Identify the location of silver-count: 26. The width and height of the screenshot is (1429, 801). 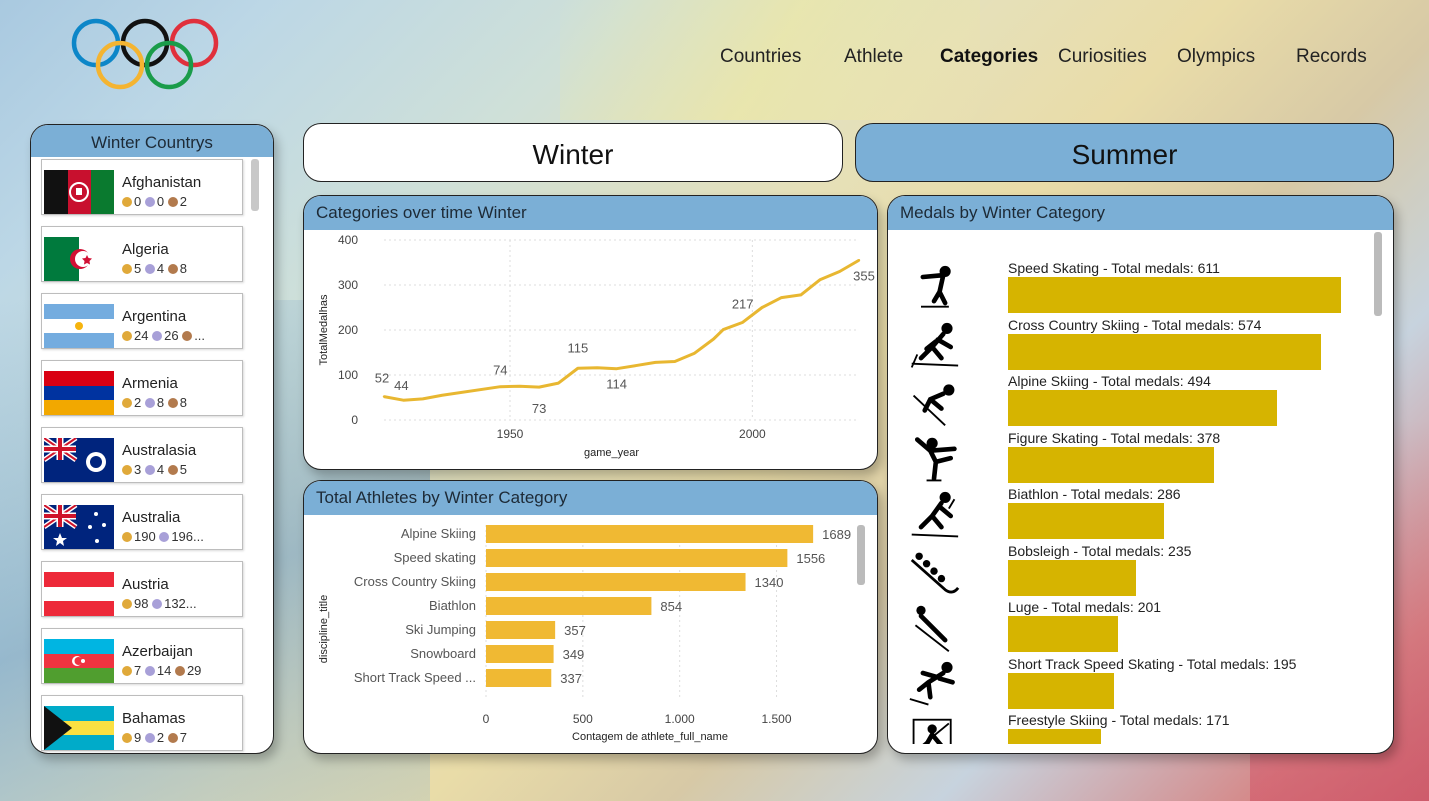
(171, 335).